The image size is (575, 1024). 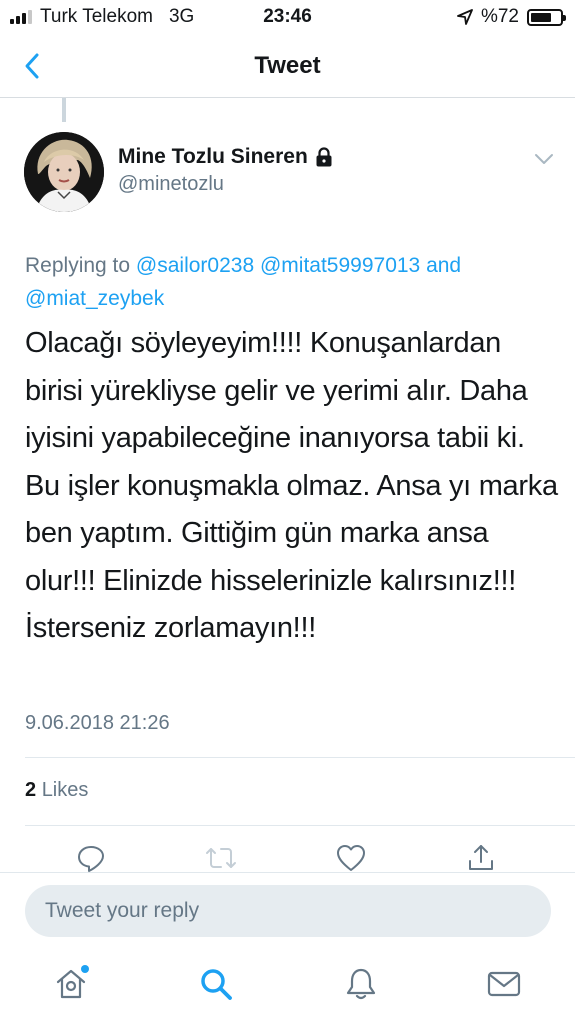 I want to click on likes-label: Likes, so click(x=65, y=790).